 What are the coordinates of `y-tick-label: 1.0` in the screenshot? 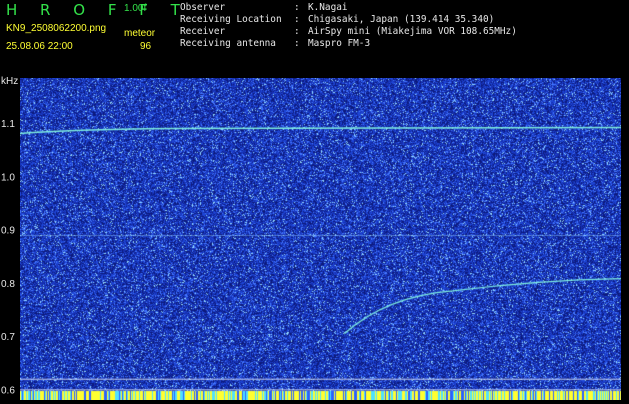 It's located at (8, 178).